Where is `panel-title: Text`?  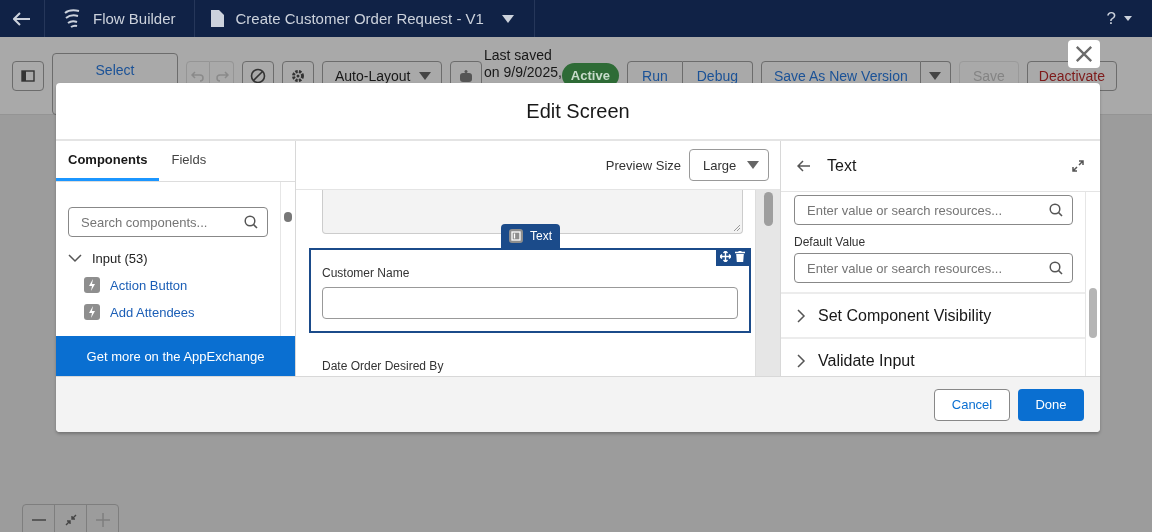
panel-title: Text is located at coordinates (842, 166).